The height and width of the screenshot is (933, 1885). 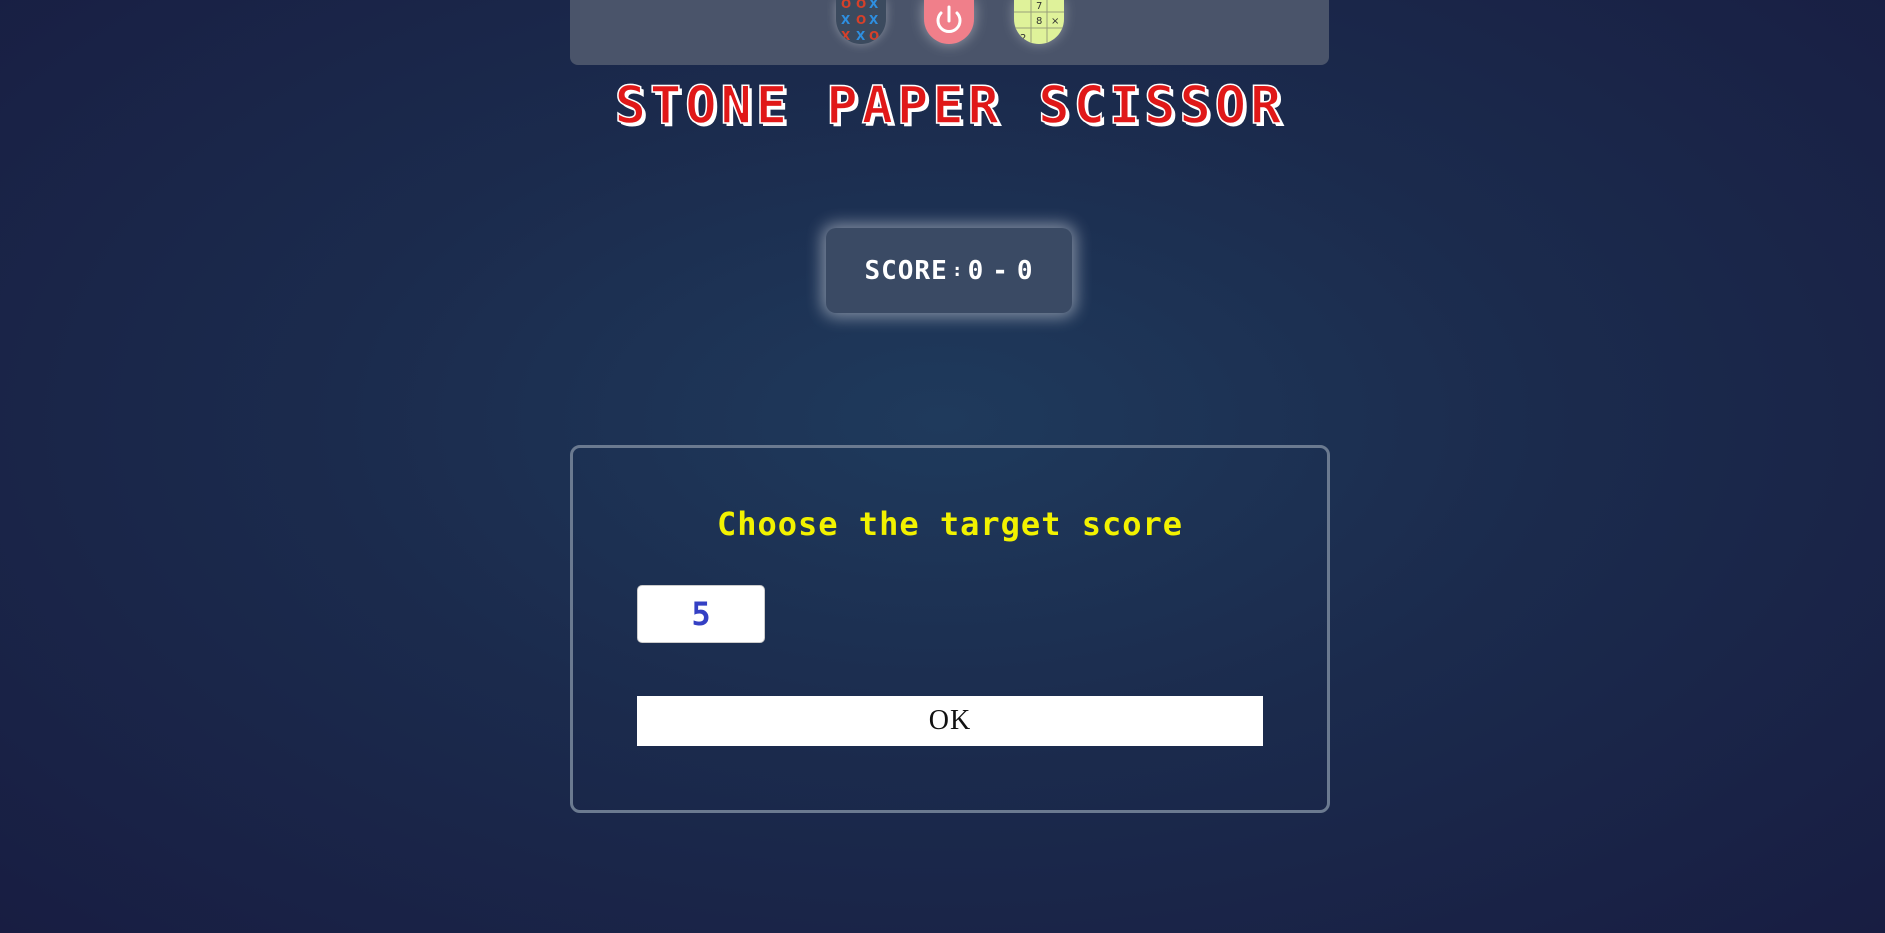 What do you see at coordinates (976, 270) in the screenshot?
I see `player-score: 0` at bounding box center [976, 270].